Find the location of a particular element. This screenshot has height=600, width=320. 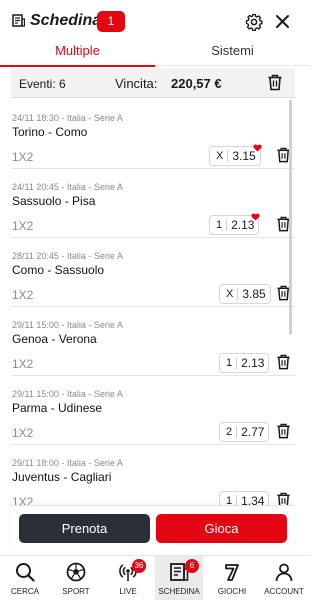

nav-item-account: ACCOUNT is located at coordinates (284, 578).